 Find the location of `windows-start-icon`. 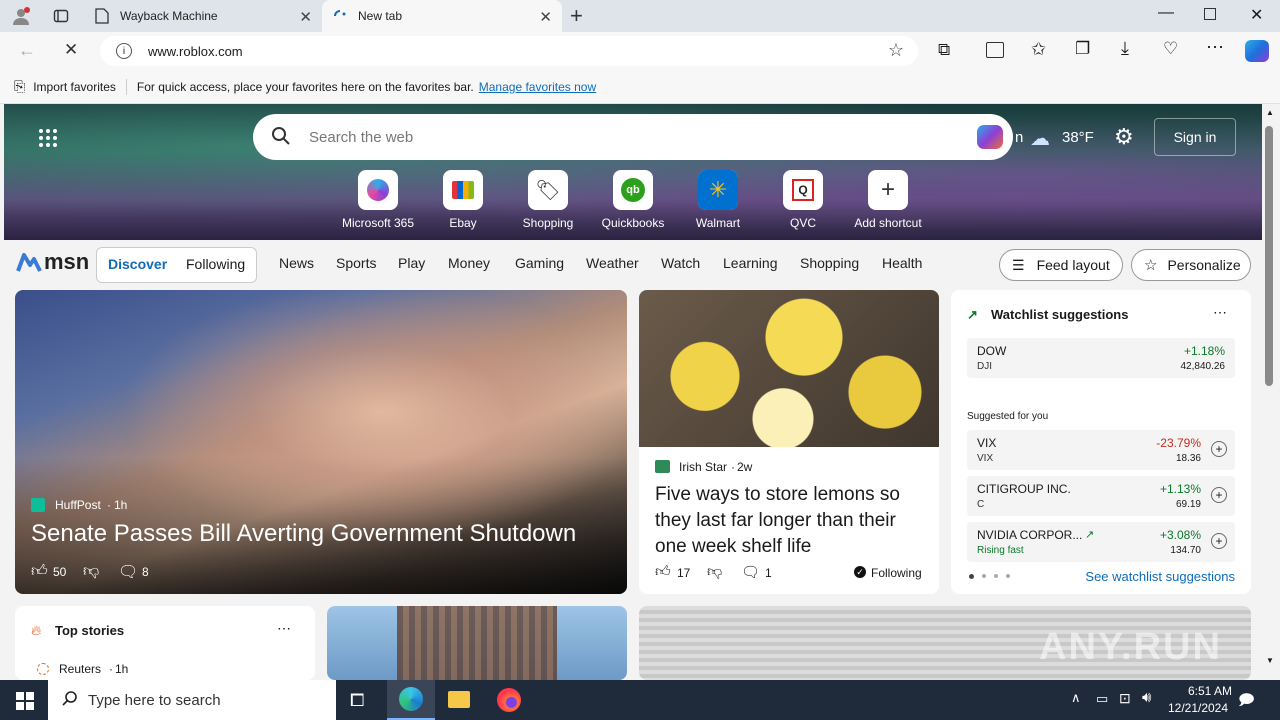

windows-start-icon is located at coordinates (25, 702).